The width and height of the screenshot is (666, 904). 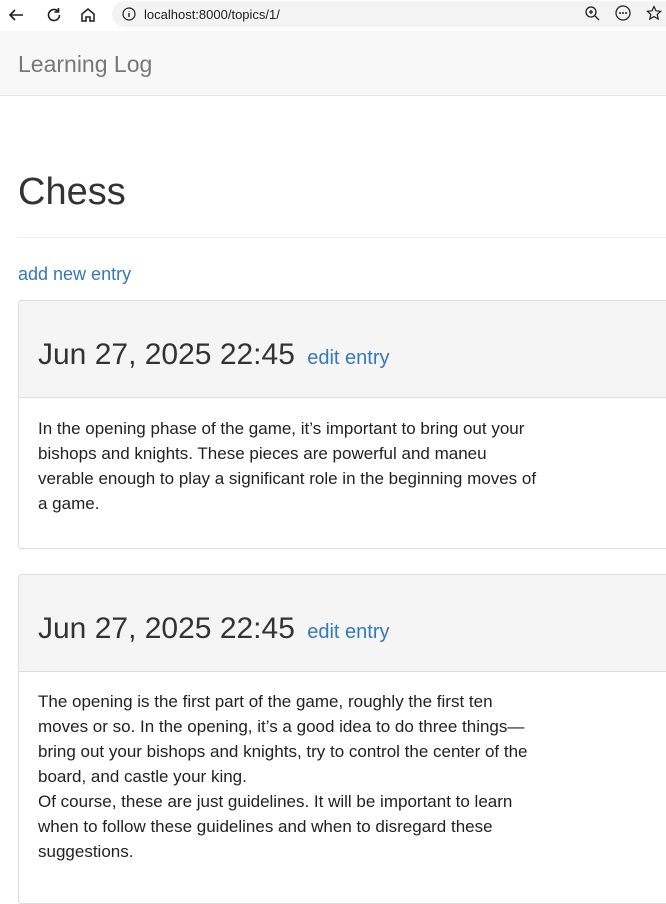 I want to click on zoom-button, so click(x=592, y=13).